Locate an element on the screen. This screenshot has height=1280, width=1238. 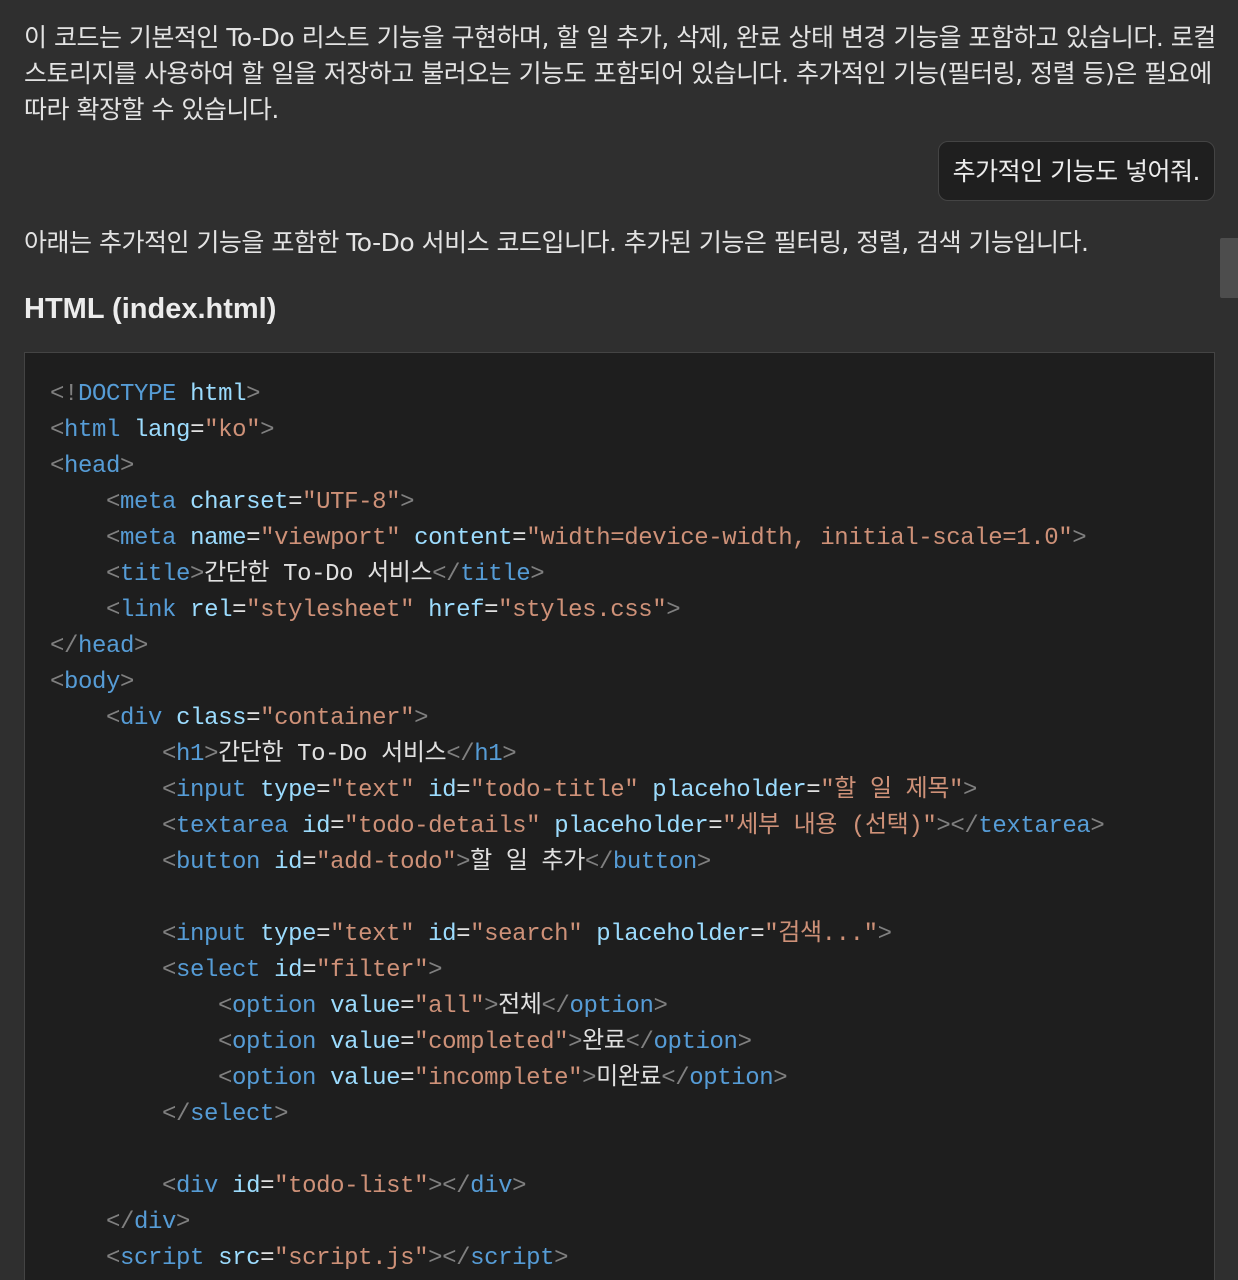
code-token: script is located at coordinates (512, 1258).